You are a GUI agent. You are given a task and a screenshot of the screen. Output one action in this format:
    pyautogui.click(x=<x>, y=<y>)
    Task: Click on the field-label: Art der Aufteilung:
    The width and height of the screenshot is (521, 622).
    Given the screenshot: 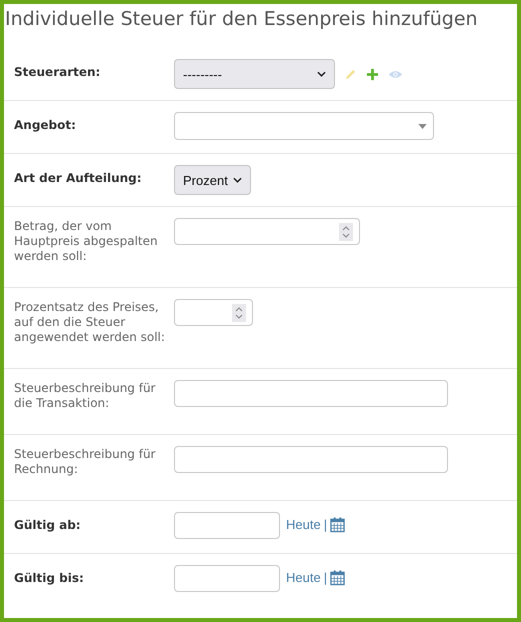 What is the action you would take?
    pyautogui.click(x=78, y=178)
    